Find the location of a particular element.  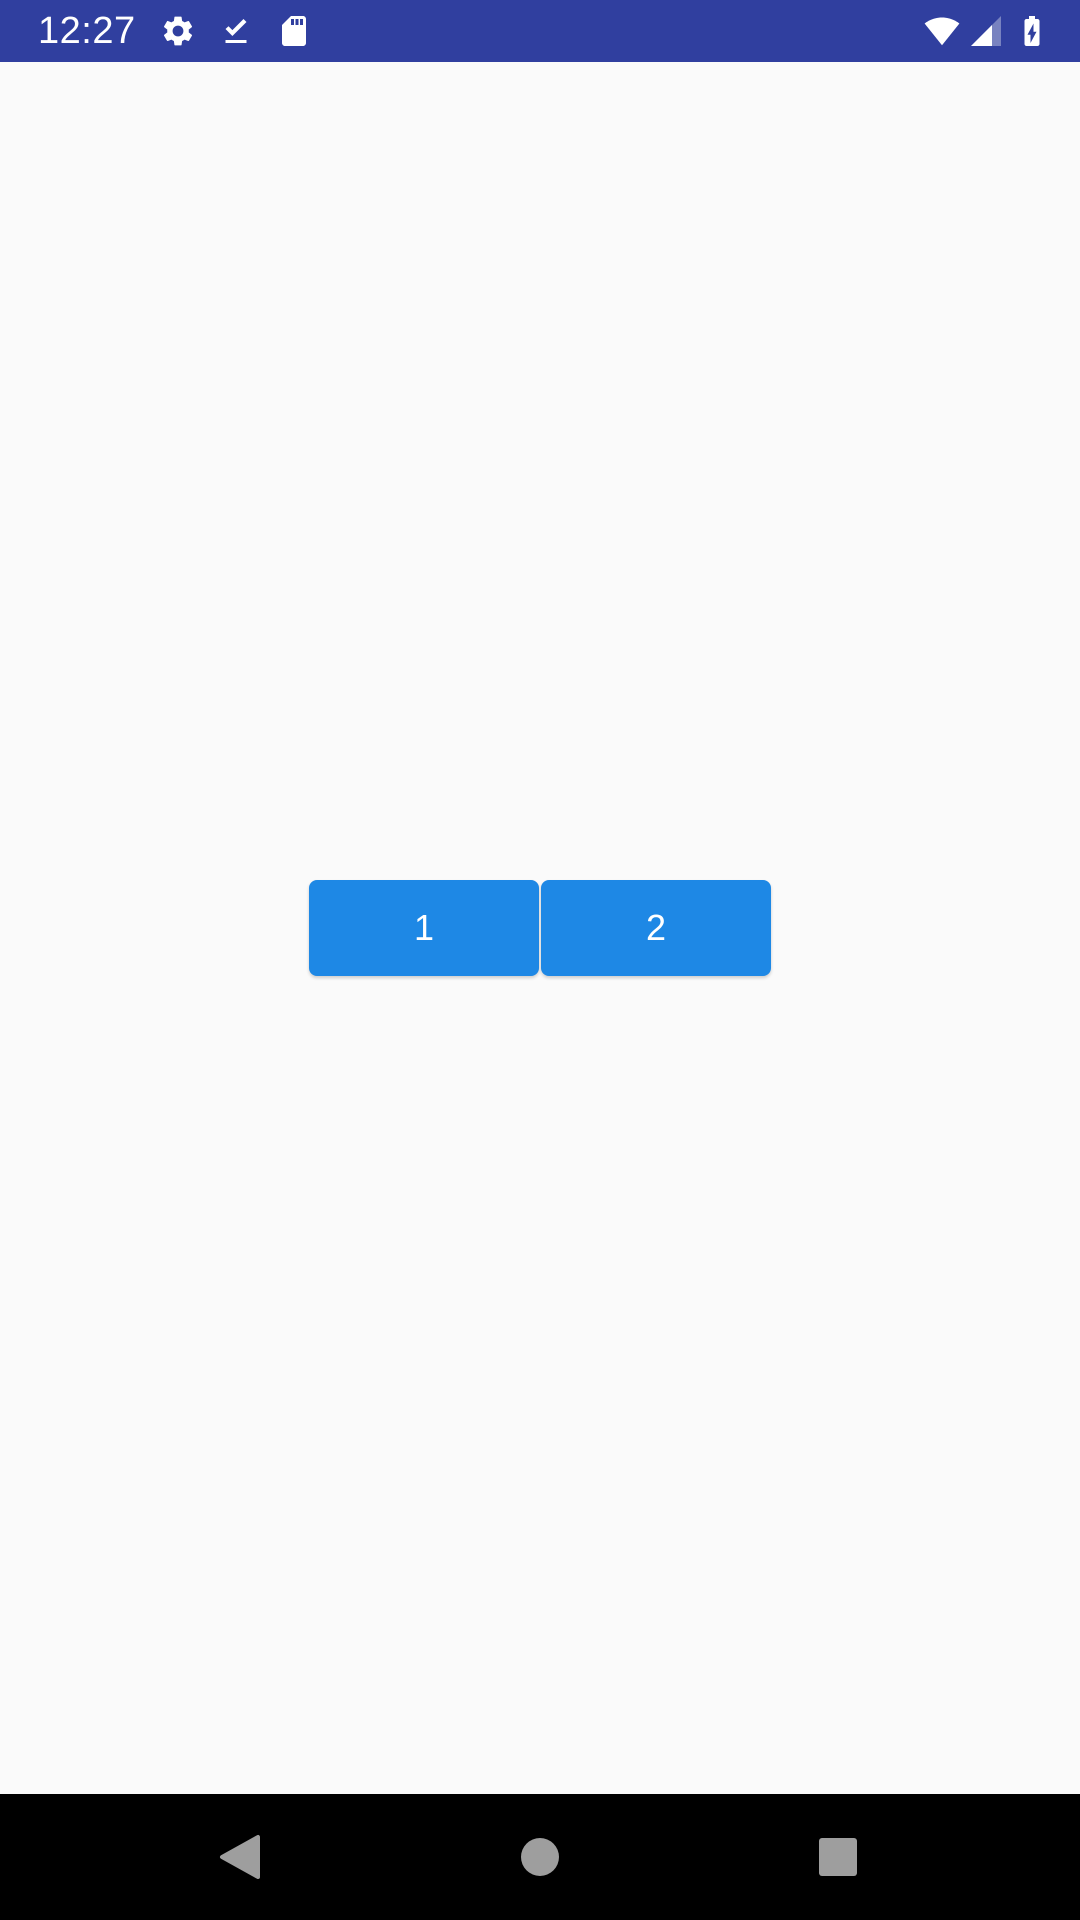

button-2-label: 2 is located at coordinates (656, 927).